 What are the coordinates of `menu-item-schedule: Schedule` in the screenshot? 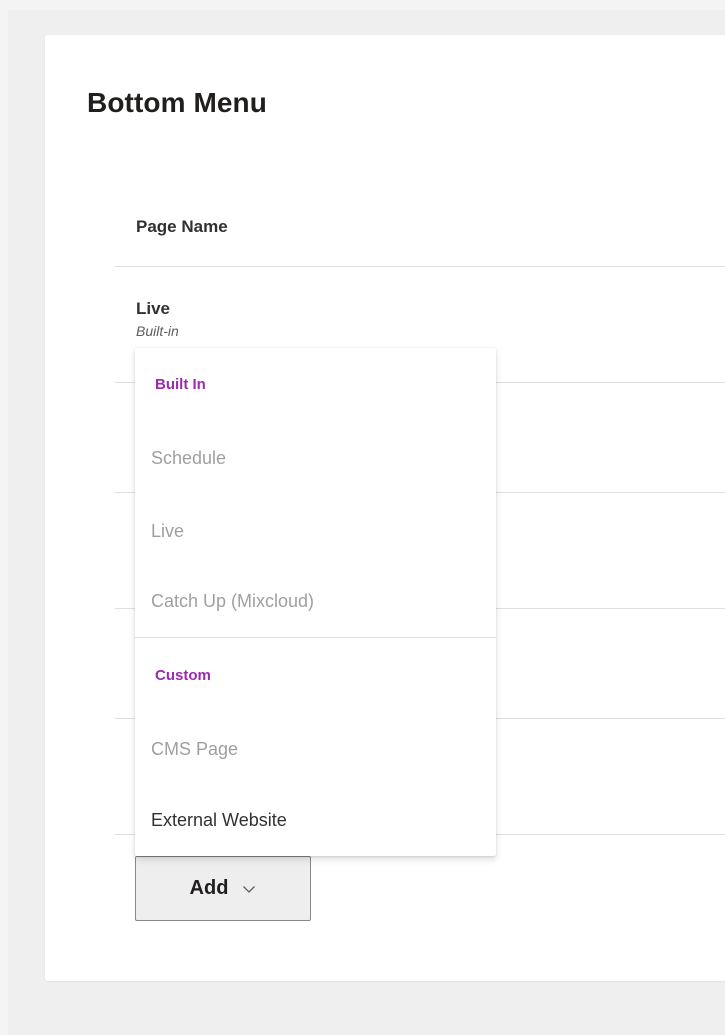 It's located at (315, 458).